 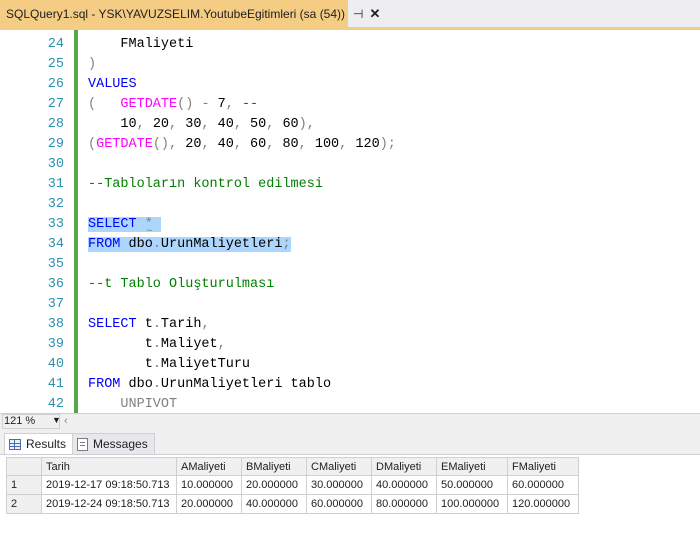 I want to click on row-number: 2, so click(x=24, y=504).